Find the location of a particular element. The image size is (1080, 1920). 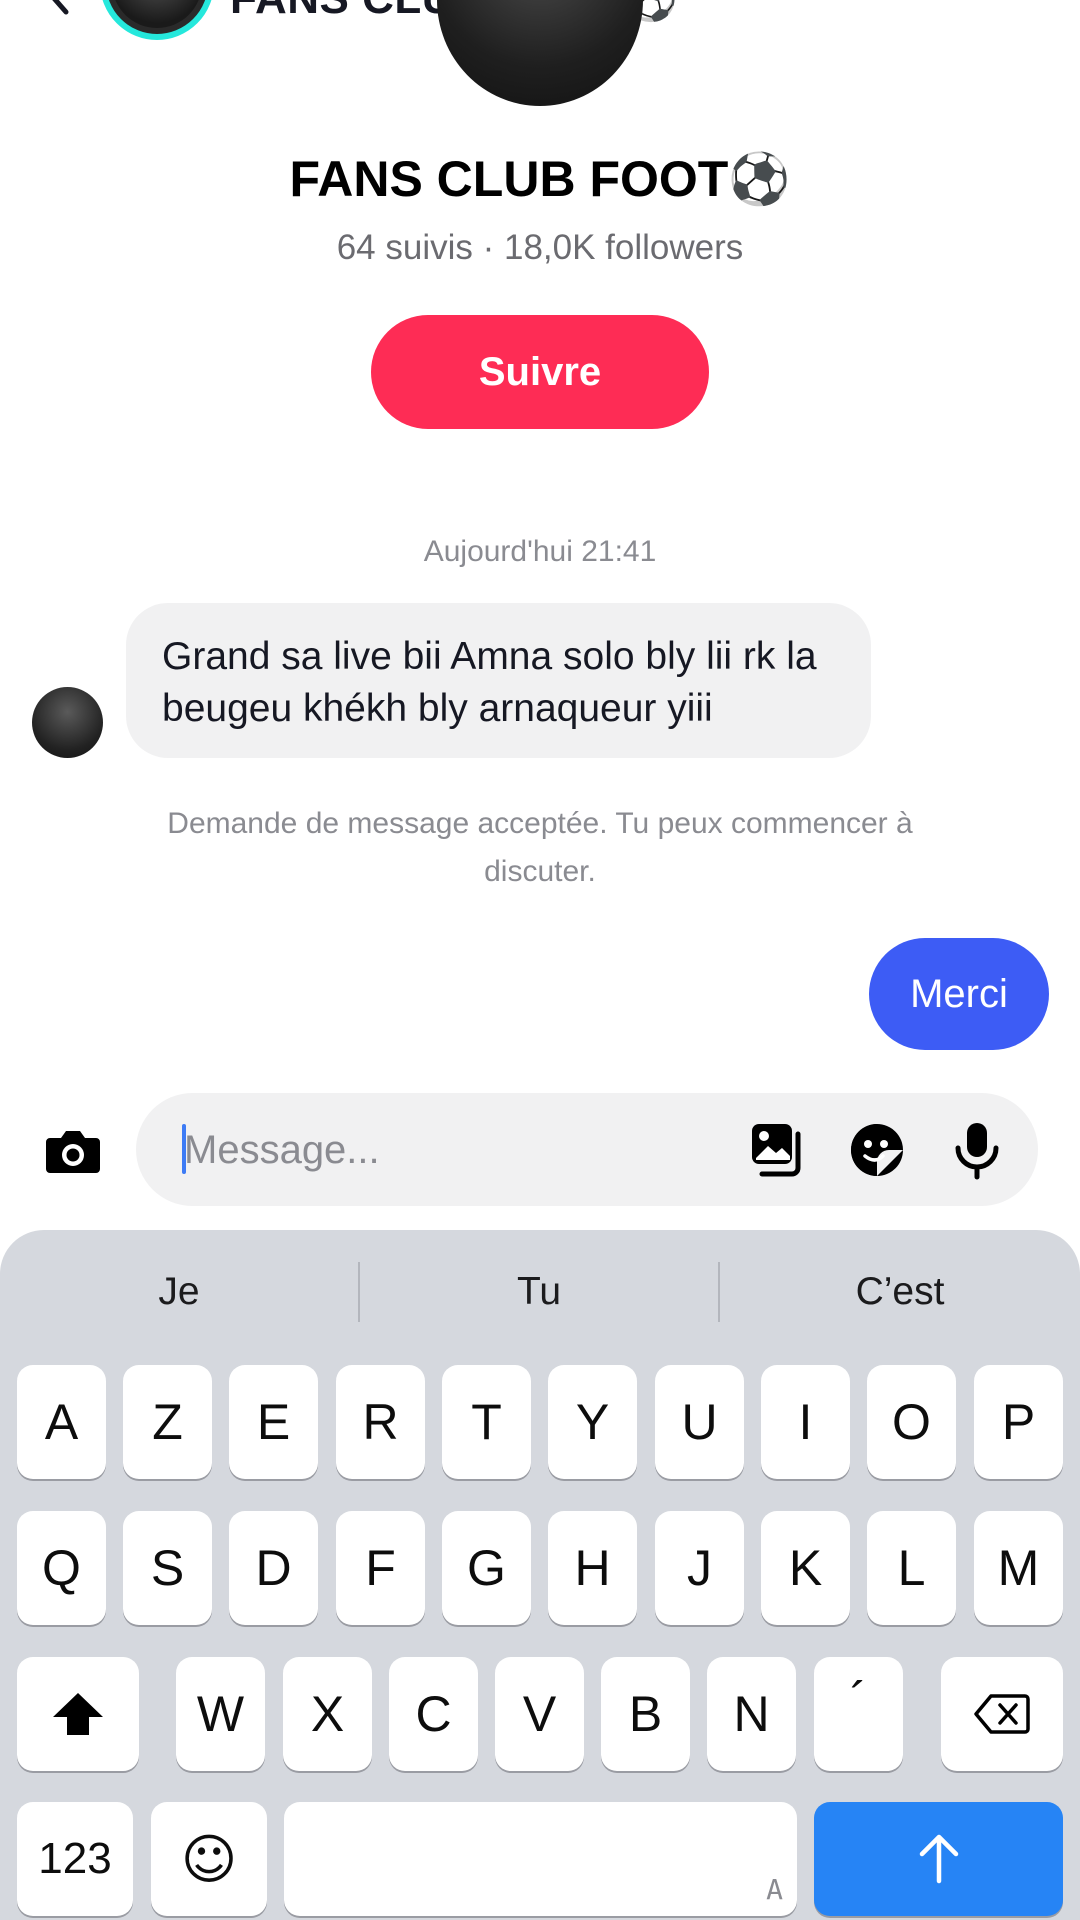

key-u: U is located at coordinates (699, 1422).